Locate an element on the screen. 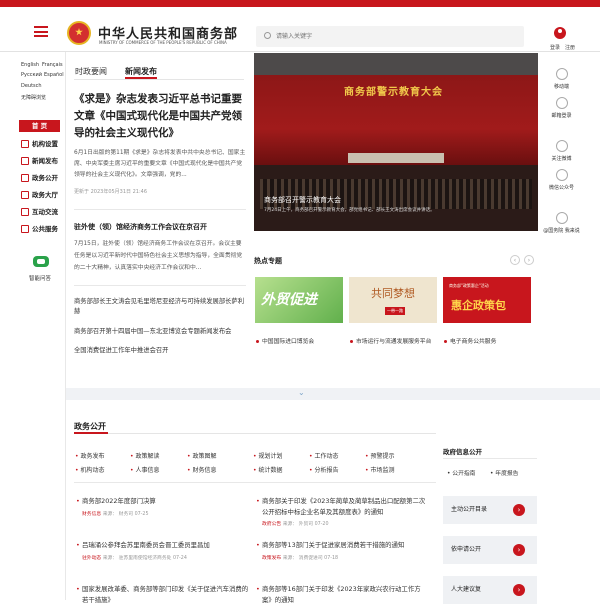 The width and height of the screenshot is (600, 606). news-list-item: 商务部召开第十四届中国—东北亚博览会专题新闻发布会 is located at coordinates (160, 332).